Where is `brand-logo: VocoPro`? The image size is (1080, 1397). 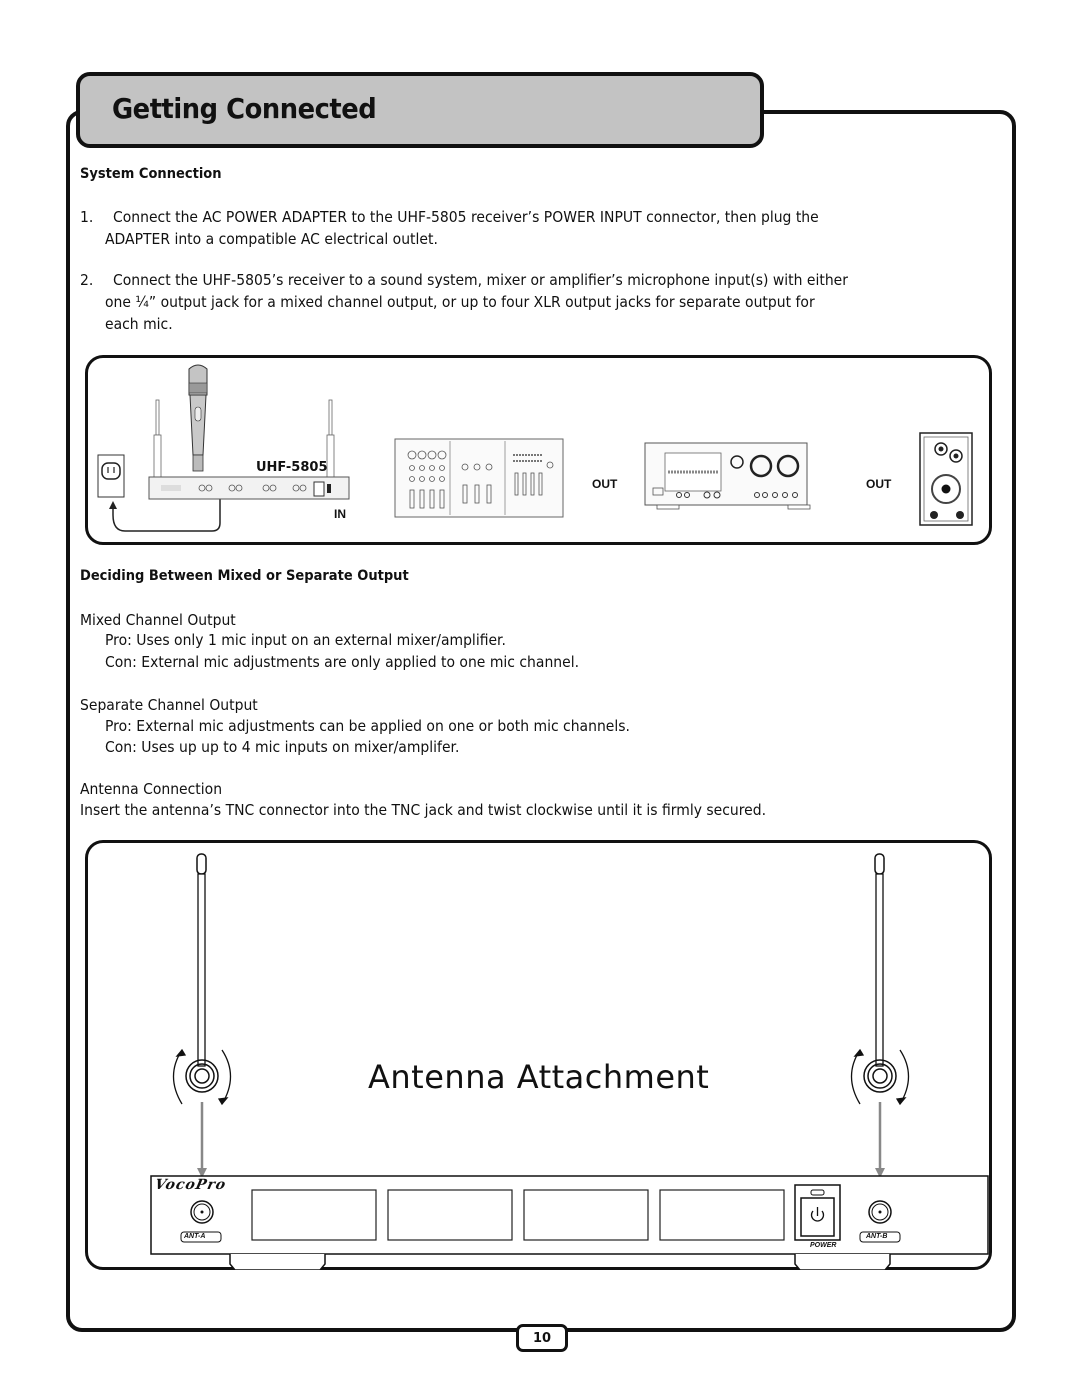
brand-logo: VocoPro is located at coordinates (190, 1185).